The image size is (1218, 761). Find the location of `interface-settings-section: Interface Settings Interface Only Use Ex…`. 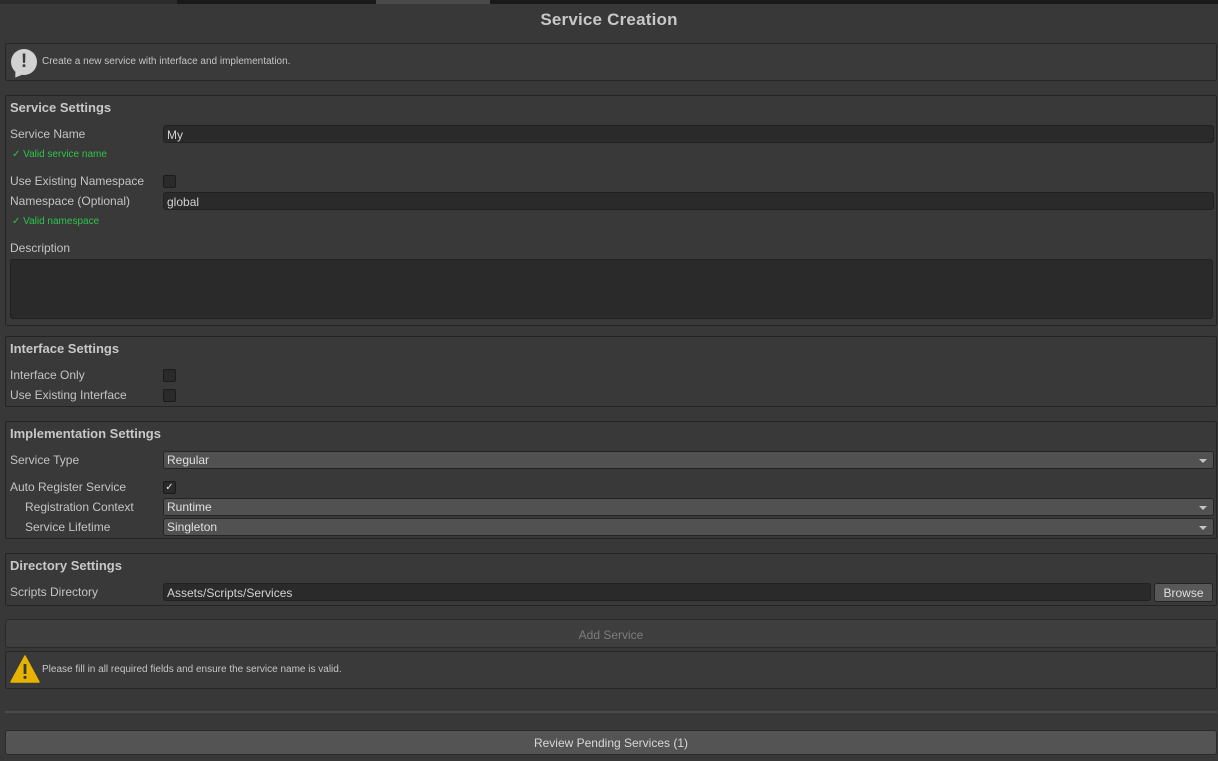

interface-settings-section: Interface Settings Interface Only Use Ex… is located at coordinates (611, 371).